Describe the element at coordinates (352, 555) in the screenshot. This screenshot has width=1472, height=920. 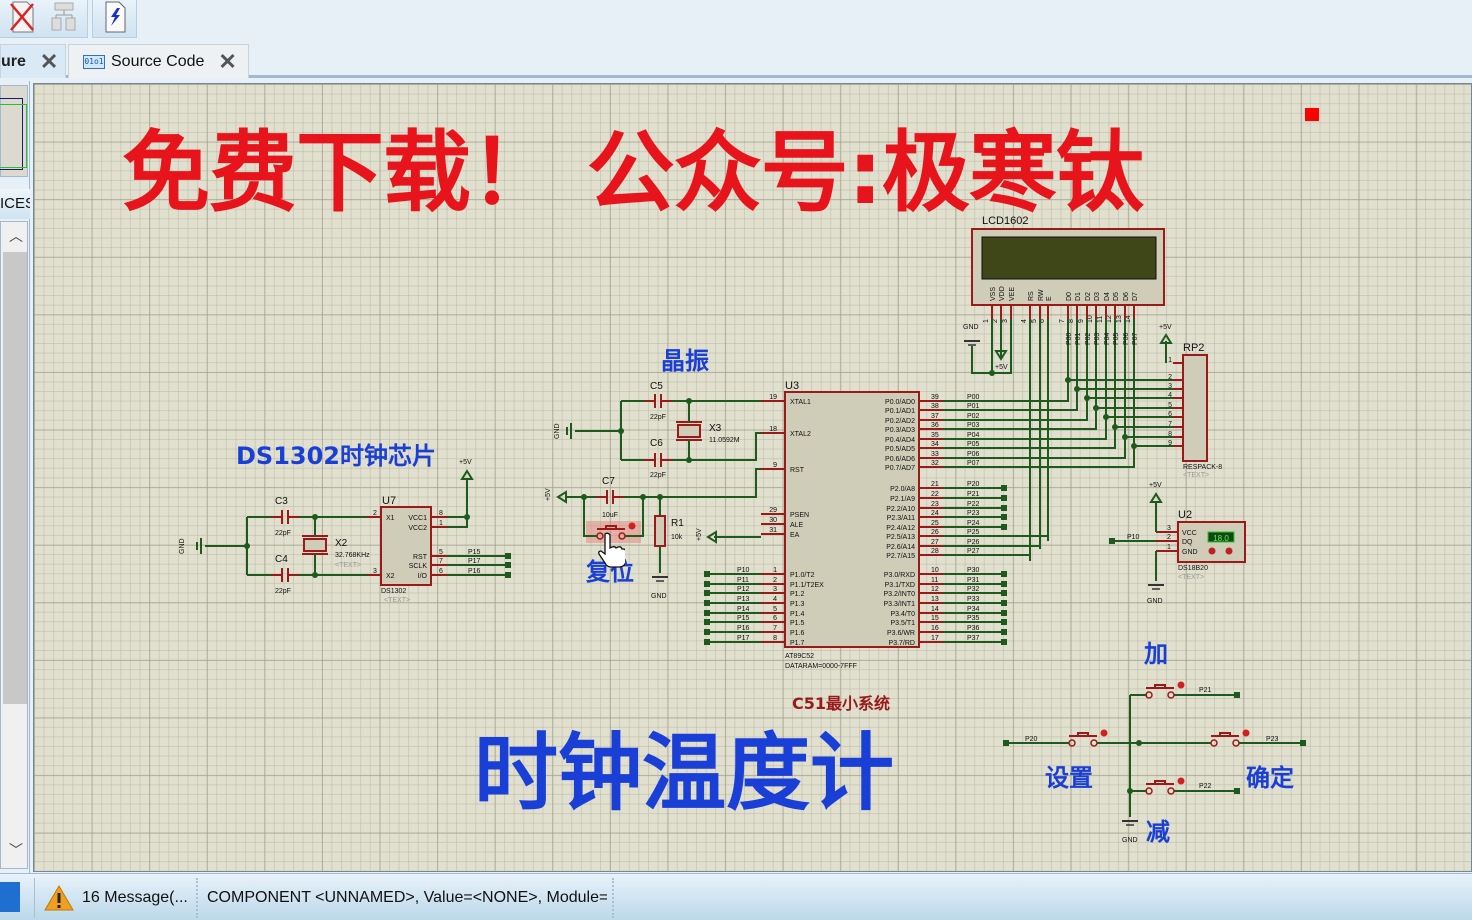
I see `x2-value: 32.768KHz` at that location.